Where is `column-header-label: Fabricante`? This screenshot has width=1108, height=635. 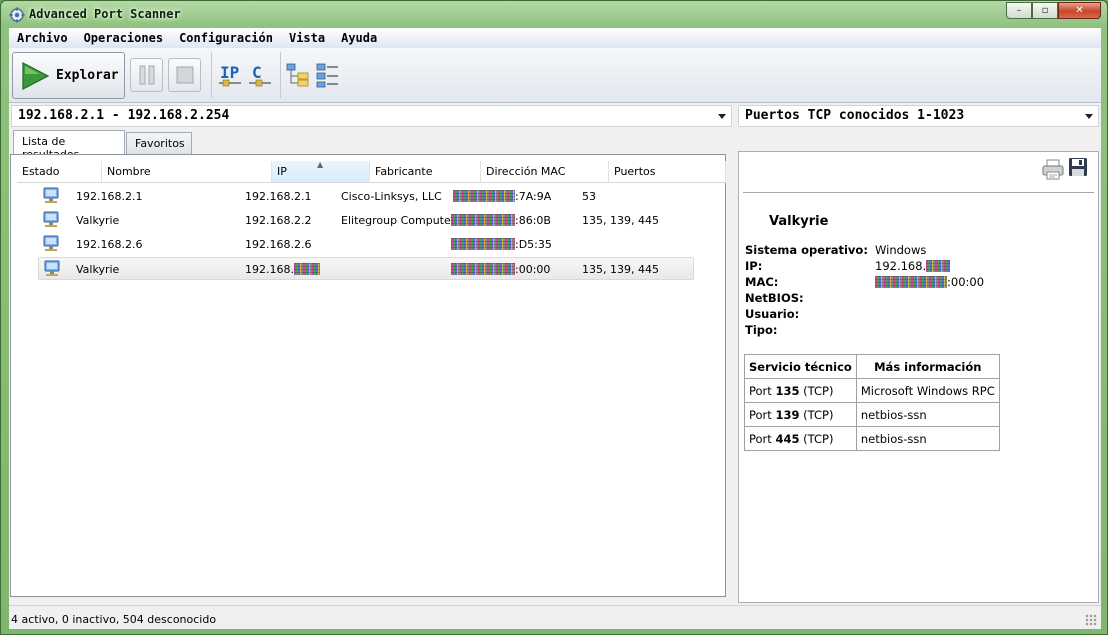
column-header-label: Fabricante is located at coordinates (404, 171).